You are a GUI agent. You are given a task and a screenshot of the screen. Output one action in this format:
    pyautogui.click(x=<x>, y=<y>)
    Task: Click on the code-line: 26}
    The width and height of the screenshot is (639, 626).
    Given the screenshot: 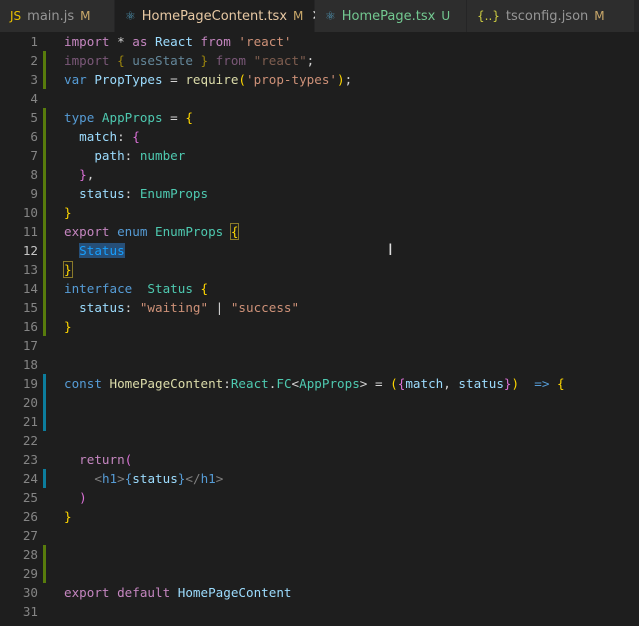 What is the action you would take?
    pyautogui.click(x=319, y=516)
    